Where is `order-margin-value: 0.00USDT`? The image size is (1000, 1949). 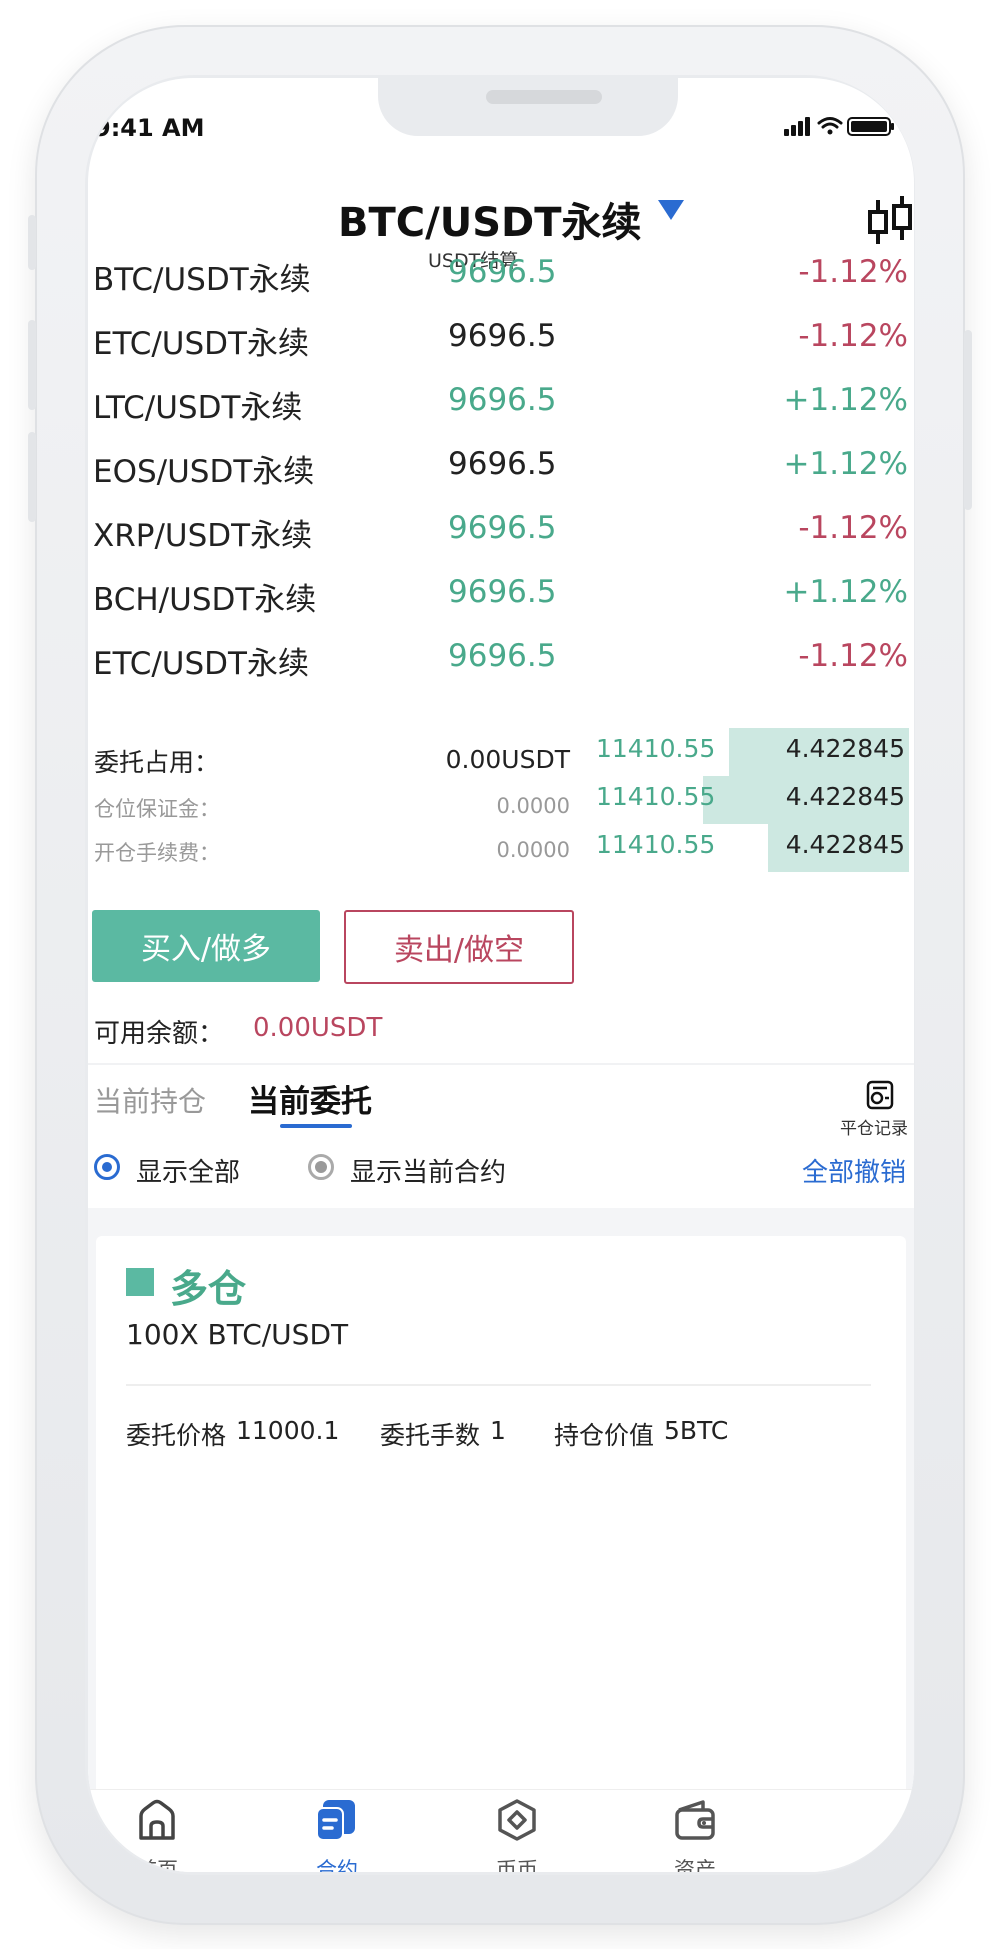
order-margin-value: 0.00USDT is located at coordinates (507, 759).